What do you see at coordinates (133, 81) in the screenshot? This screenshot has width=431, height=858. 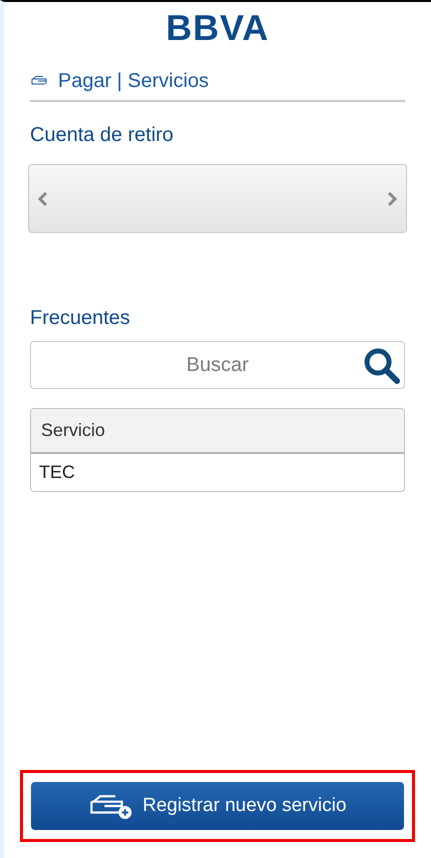 I see `page-title: Pagar | Servicios` at bounding box center [133, 81].